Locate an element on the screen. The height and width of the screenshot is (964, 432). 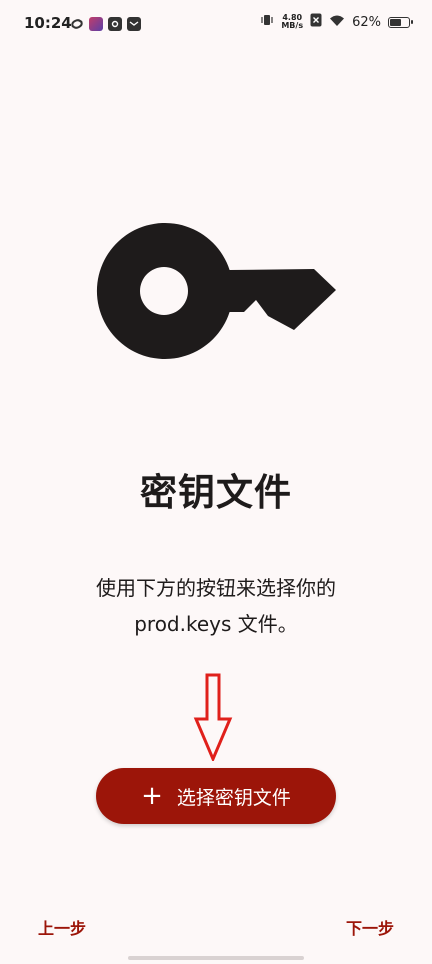
battery-fill is located at coordinates (395, 22).